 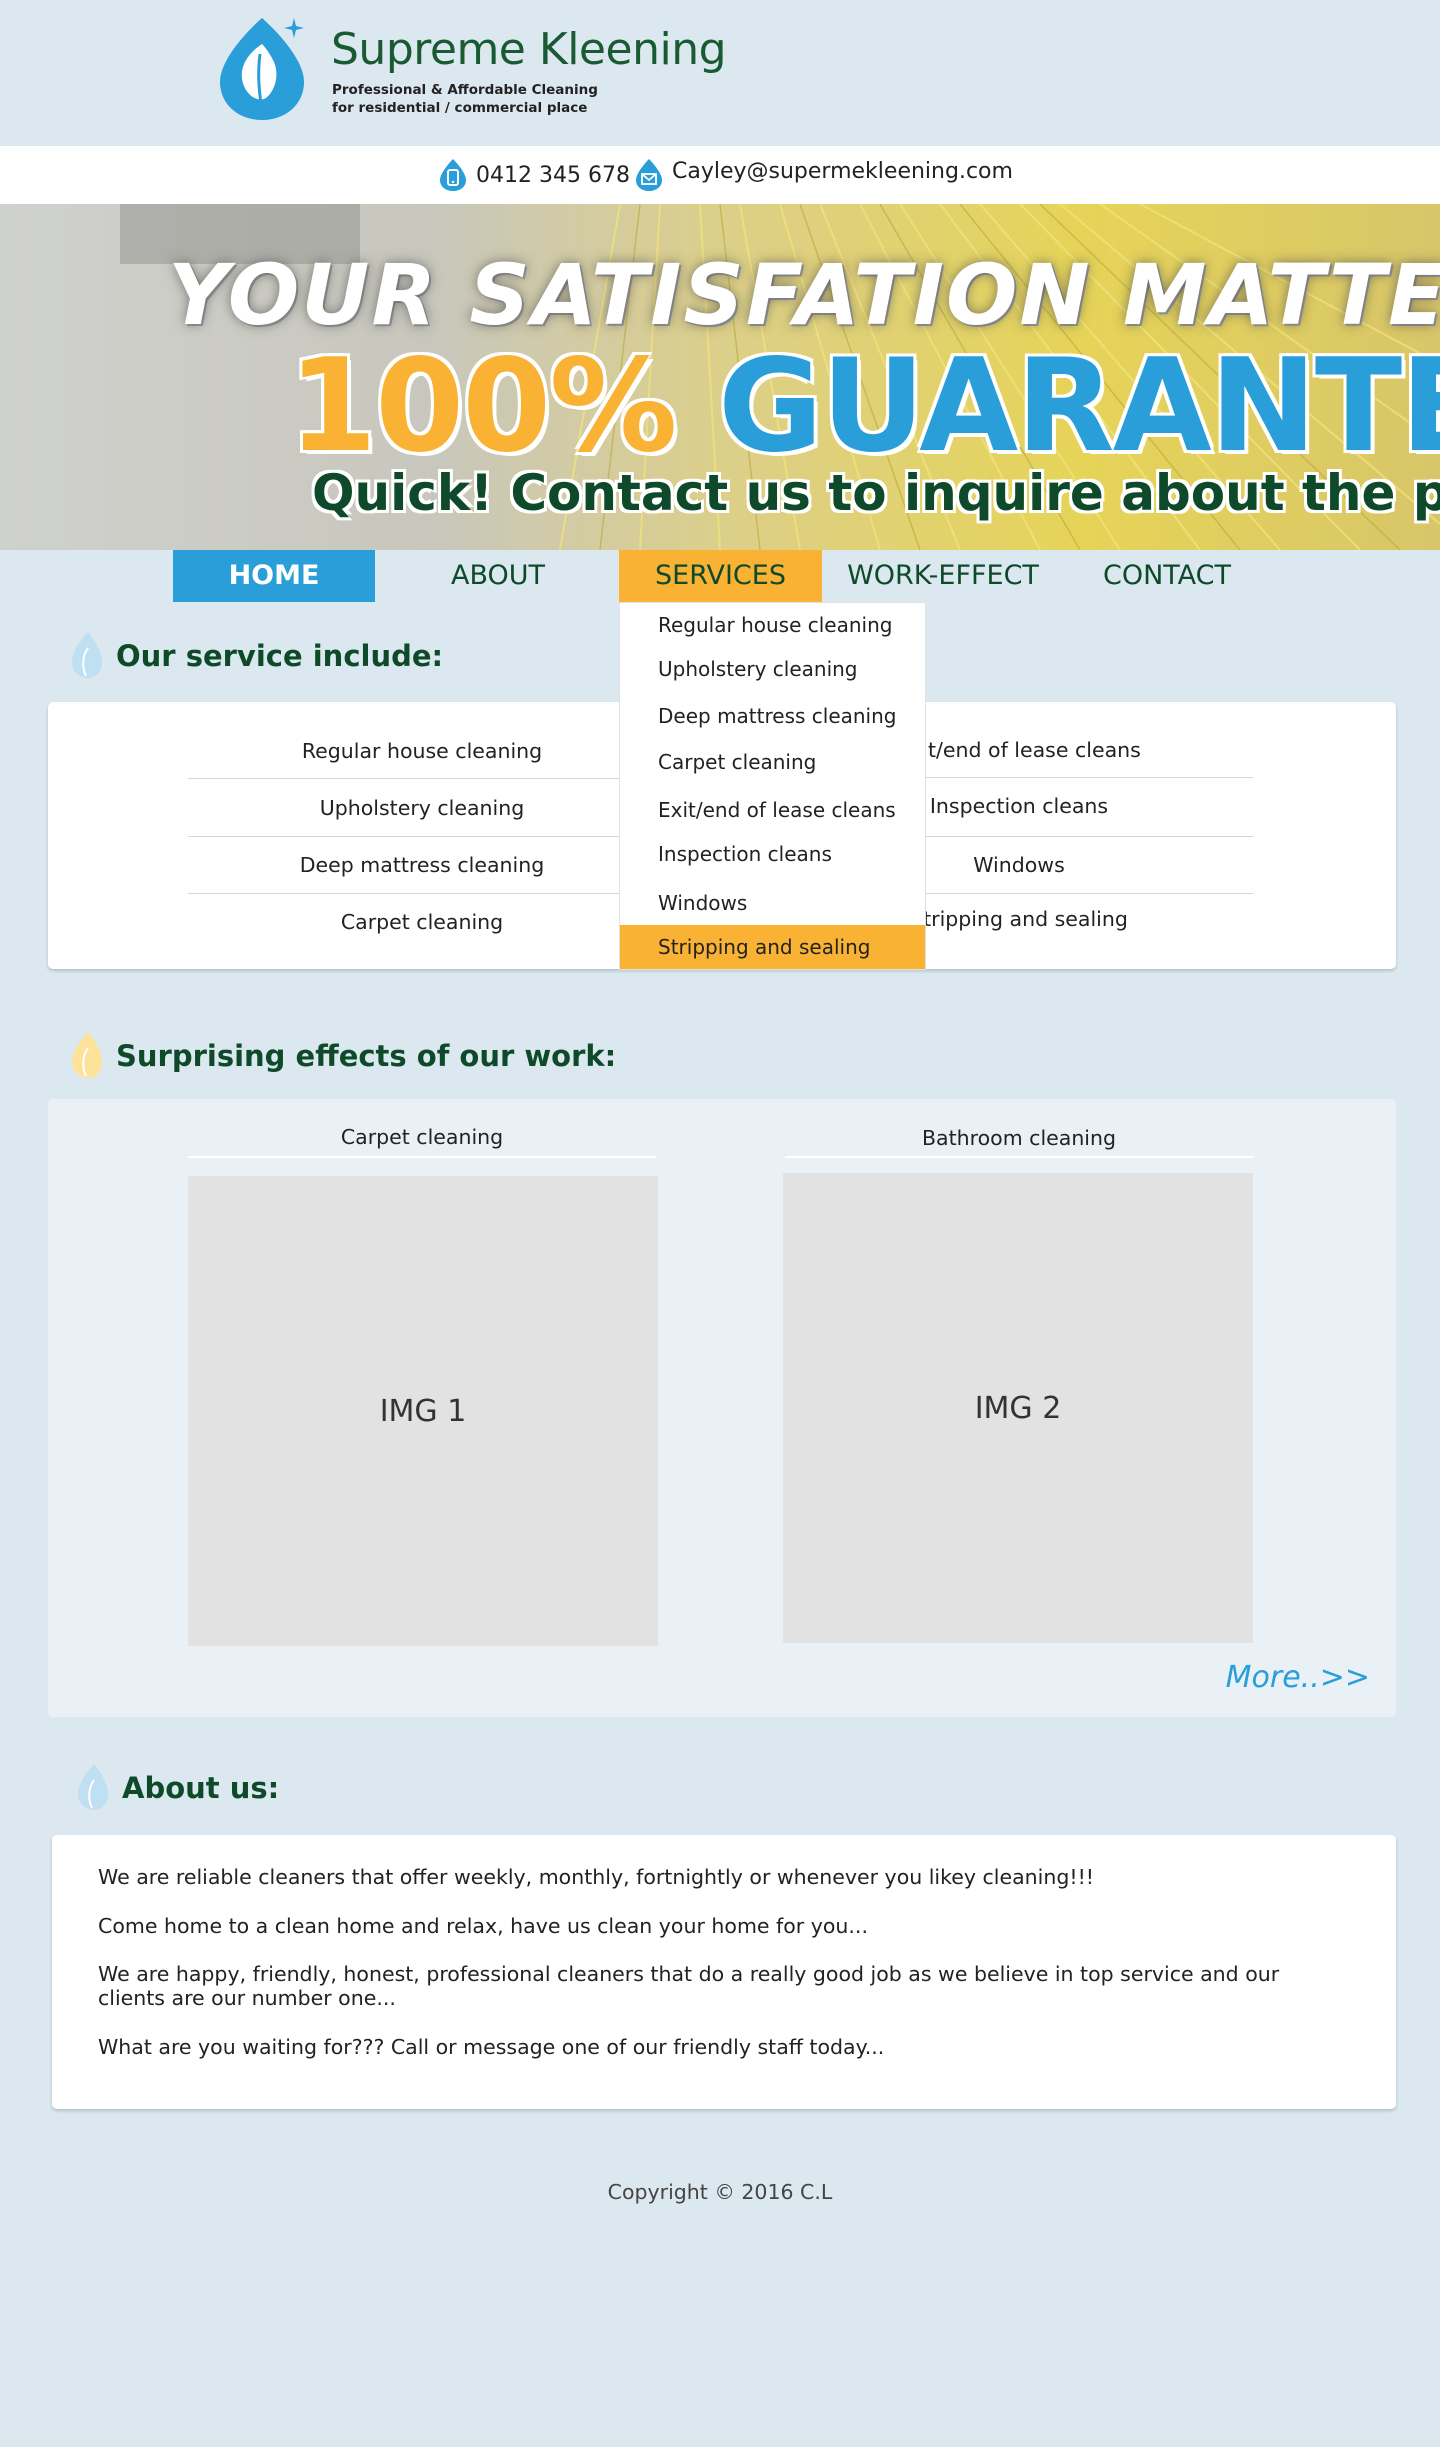 I want to click on hero-guarantee: 100% GUARANTEED, so click(x=864, y=406).